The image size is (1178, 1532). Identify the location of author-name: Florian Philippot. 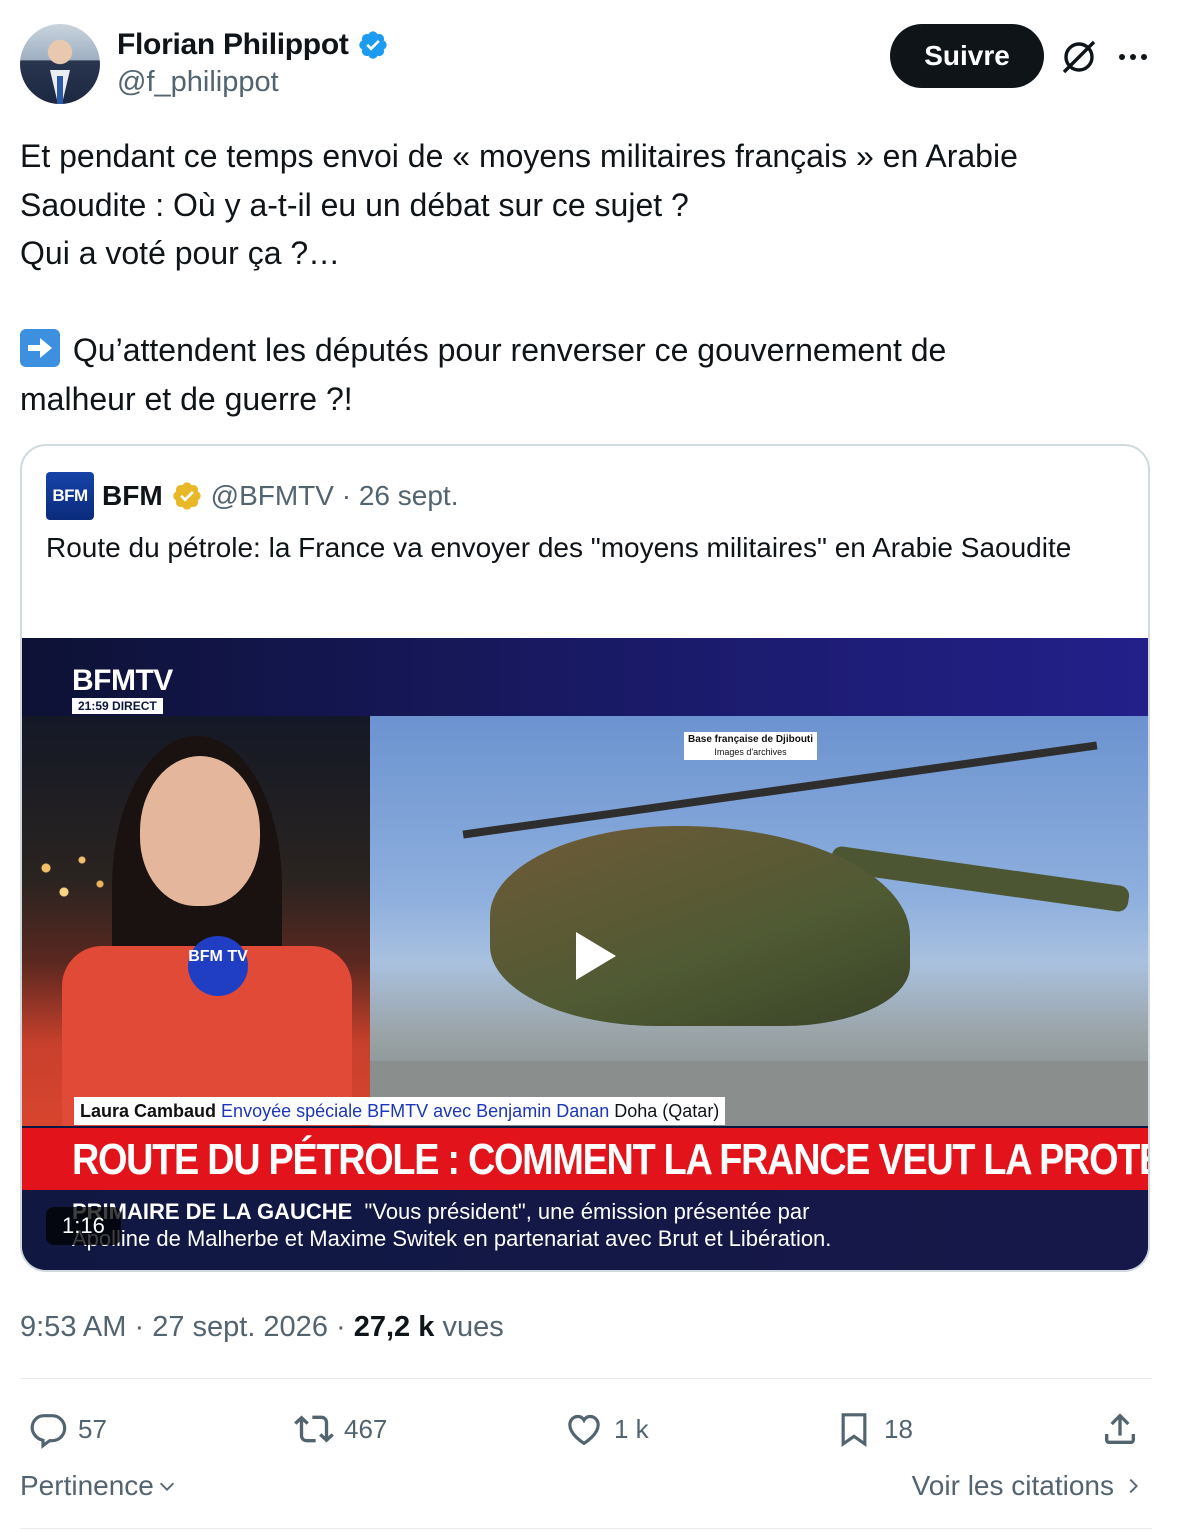
(233, 45).